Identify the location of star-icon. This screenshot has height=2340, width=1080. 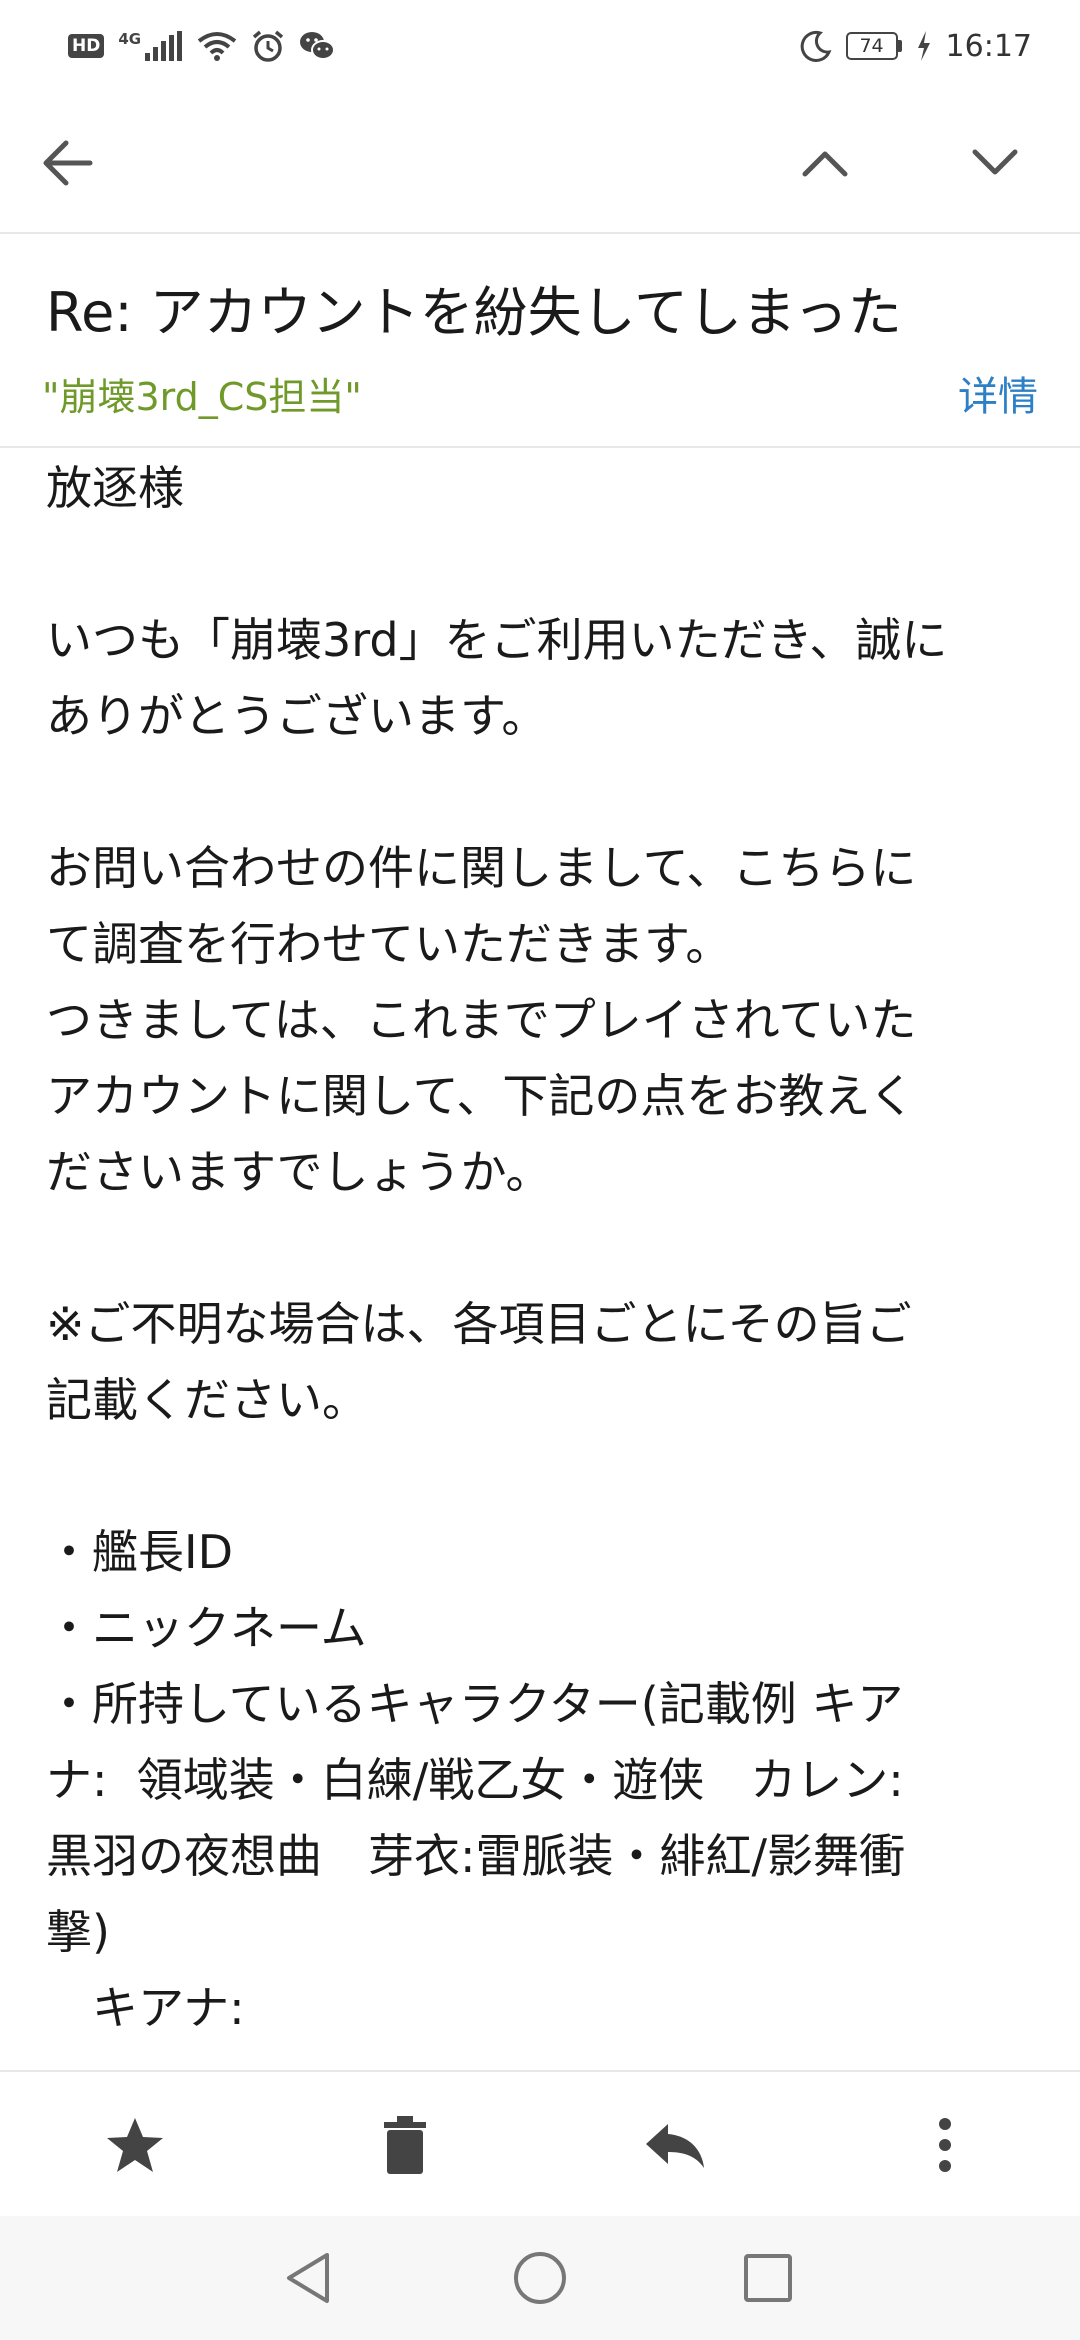
(135, 2145).